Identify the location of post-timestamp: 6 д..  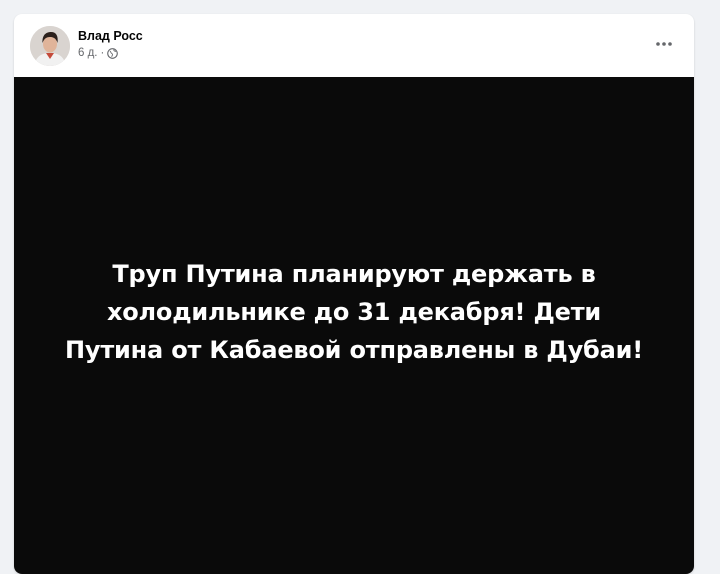
(88, 53).